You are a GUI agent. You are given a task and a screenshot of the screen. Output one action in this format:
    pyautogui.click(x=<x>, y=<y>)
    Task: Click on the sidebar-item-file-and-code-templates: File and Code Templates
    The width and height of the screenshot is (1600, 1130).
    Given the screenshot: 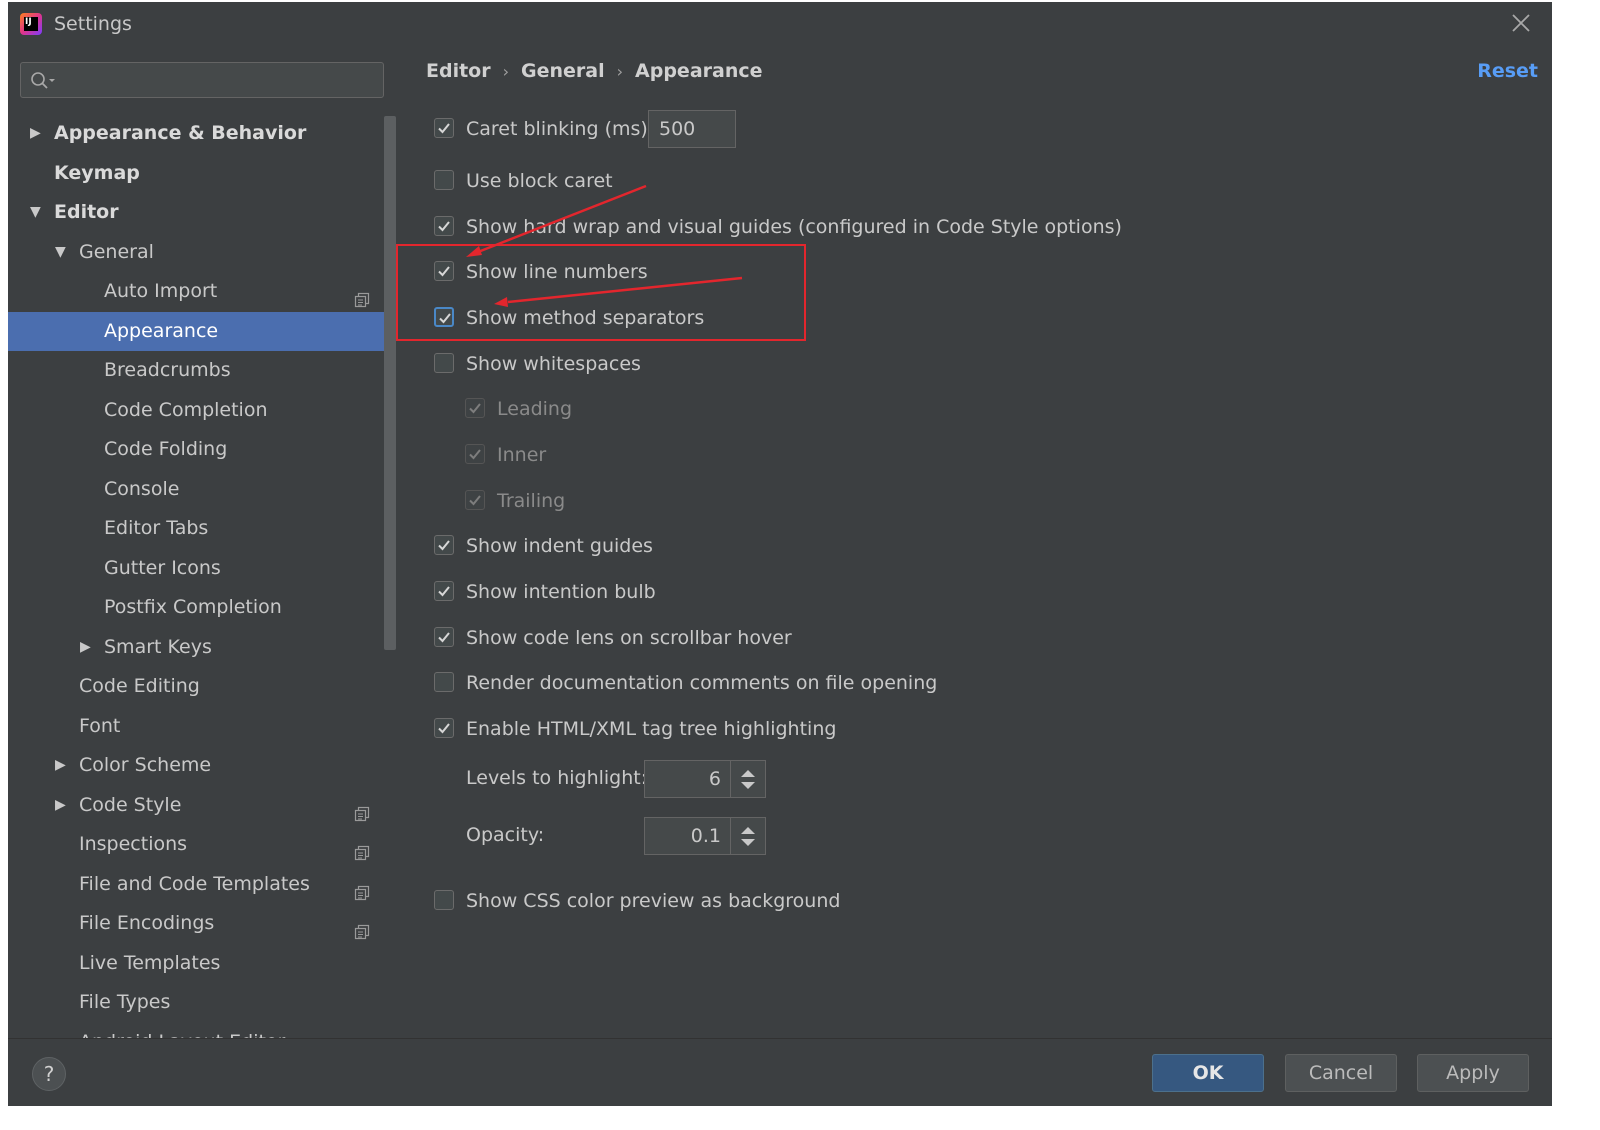 What is the action you would take?
    pyautogui.click(x=198, y=885)
    